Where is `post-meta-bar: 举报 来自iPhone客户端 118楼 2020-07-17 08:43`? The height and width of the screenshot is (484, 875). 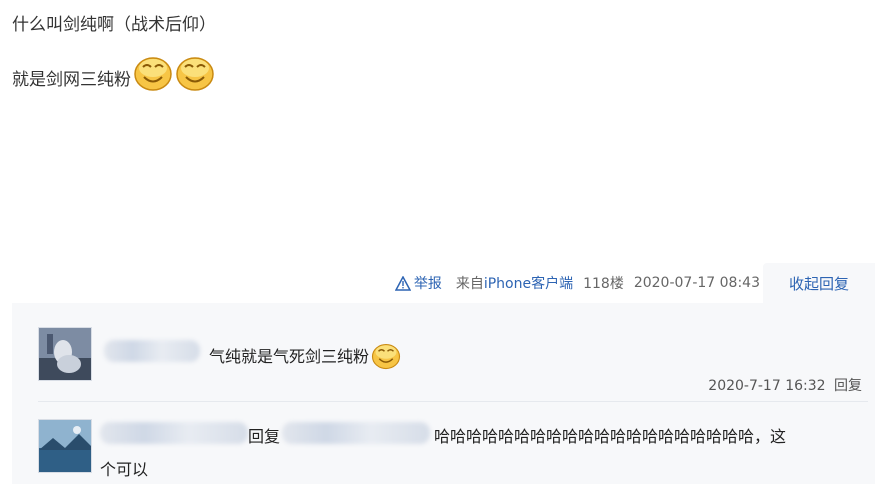 post-meta-bar: 举报 来自iPhone客户端 118楼 2020-07-17 08:43 is located at coordinates (380, 283).